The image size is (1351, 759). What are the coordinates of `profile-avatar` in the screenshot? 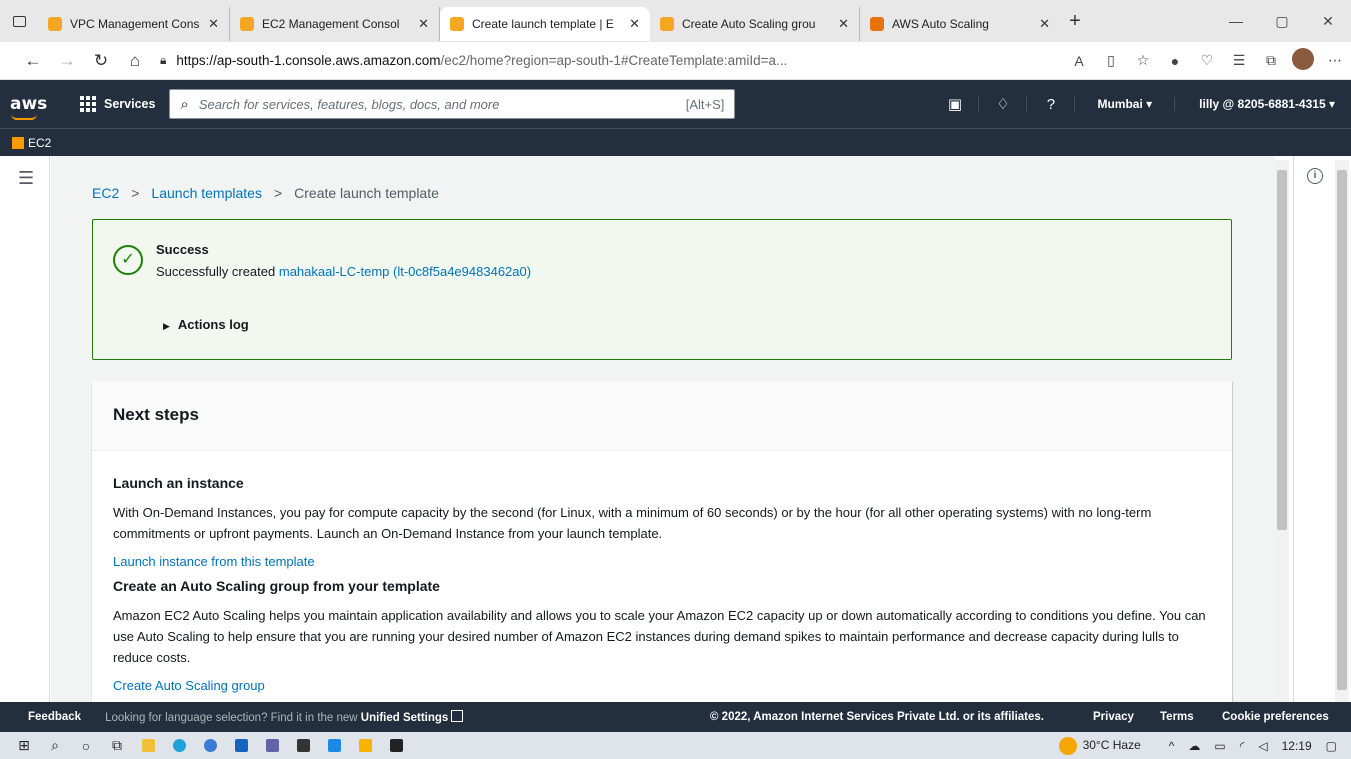 It's located at (1303, 60).